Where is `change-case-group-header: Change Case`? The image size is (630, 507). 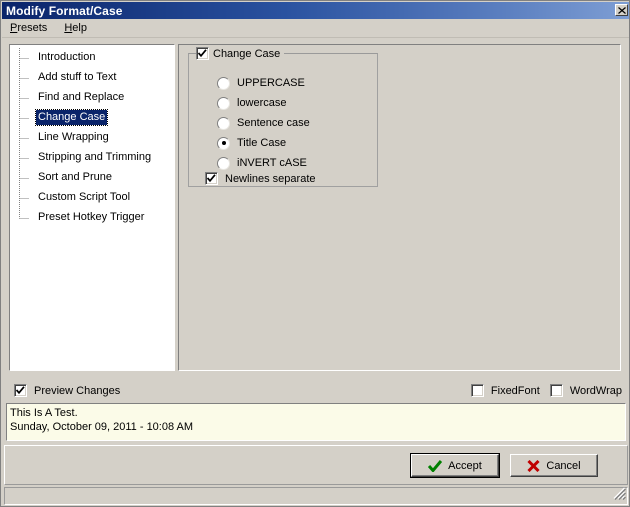 change-case-group-header: Change Case is located at coordinates (240, 53).